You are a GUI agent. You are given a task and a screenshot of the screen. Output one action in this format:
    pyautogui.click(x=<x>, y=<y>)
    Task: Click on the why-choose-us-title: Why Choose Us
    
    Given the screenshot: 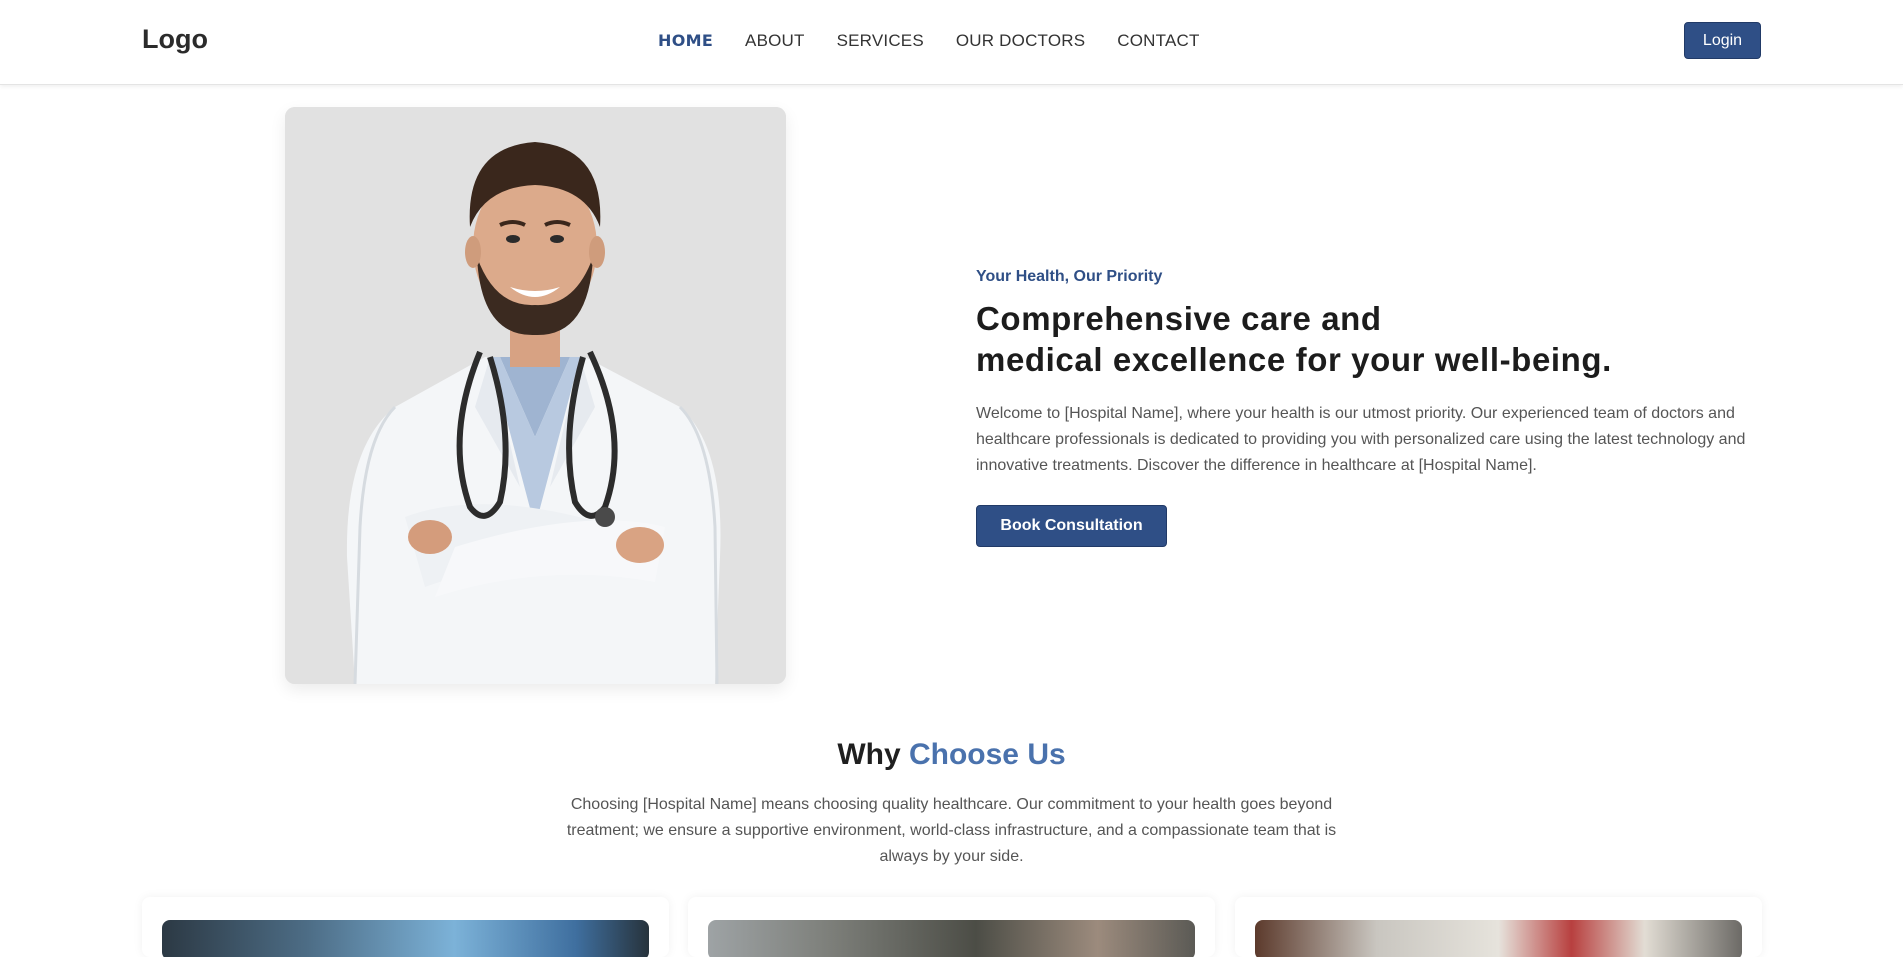 What is the action you would take?
    pyautogui.click(x=951, y=755)
    